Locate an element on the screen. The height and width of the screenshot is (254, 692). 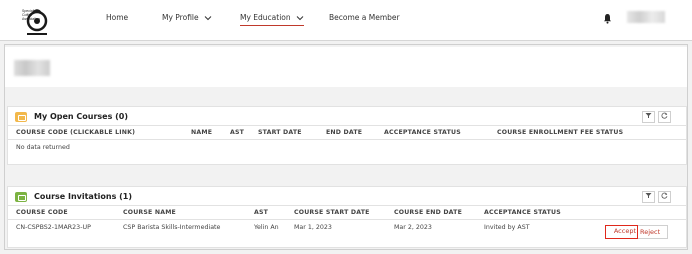
nav-my-profile: My Profile is located at coordinates (187, 17).